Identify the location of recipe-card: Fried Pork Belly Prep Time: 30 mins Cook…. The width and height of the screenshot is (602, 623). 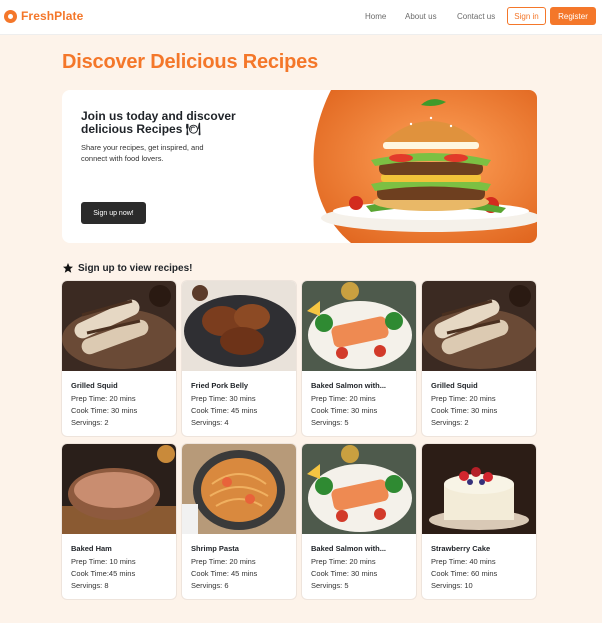
(239, 358).